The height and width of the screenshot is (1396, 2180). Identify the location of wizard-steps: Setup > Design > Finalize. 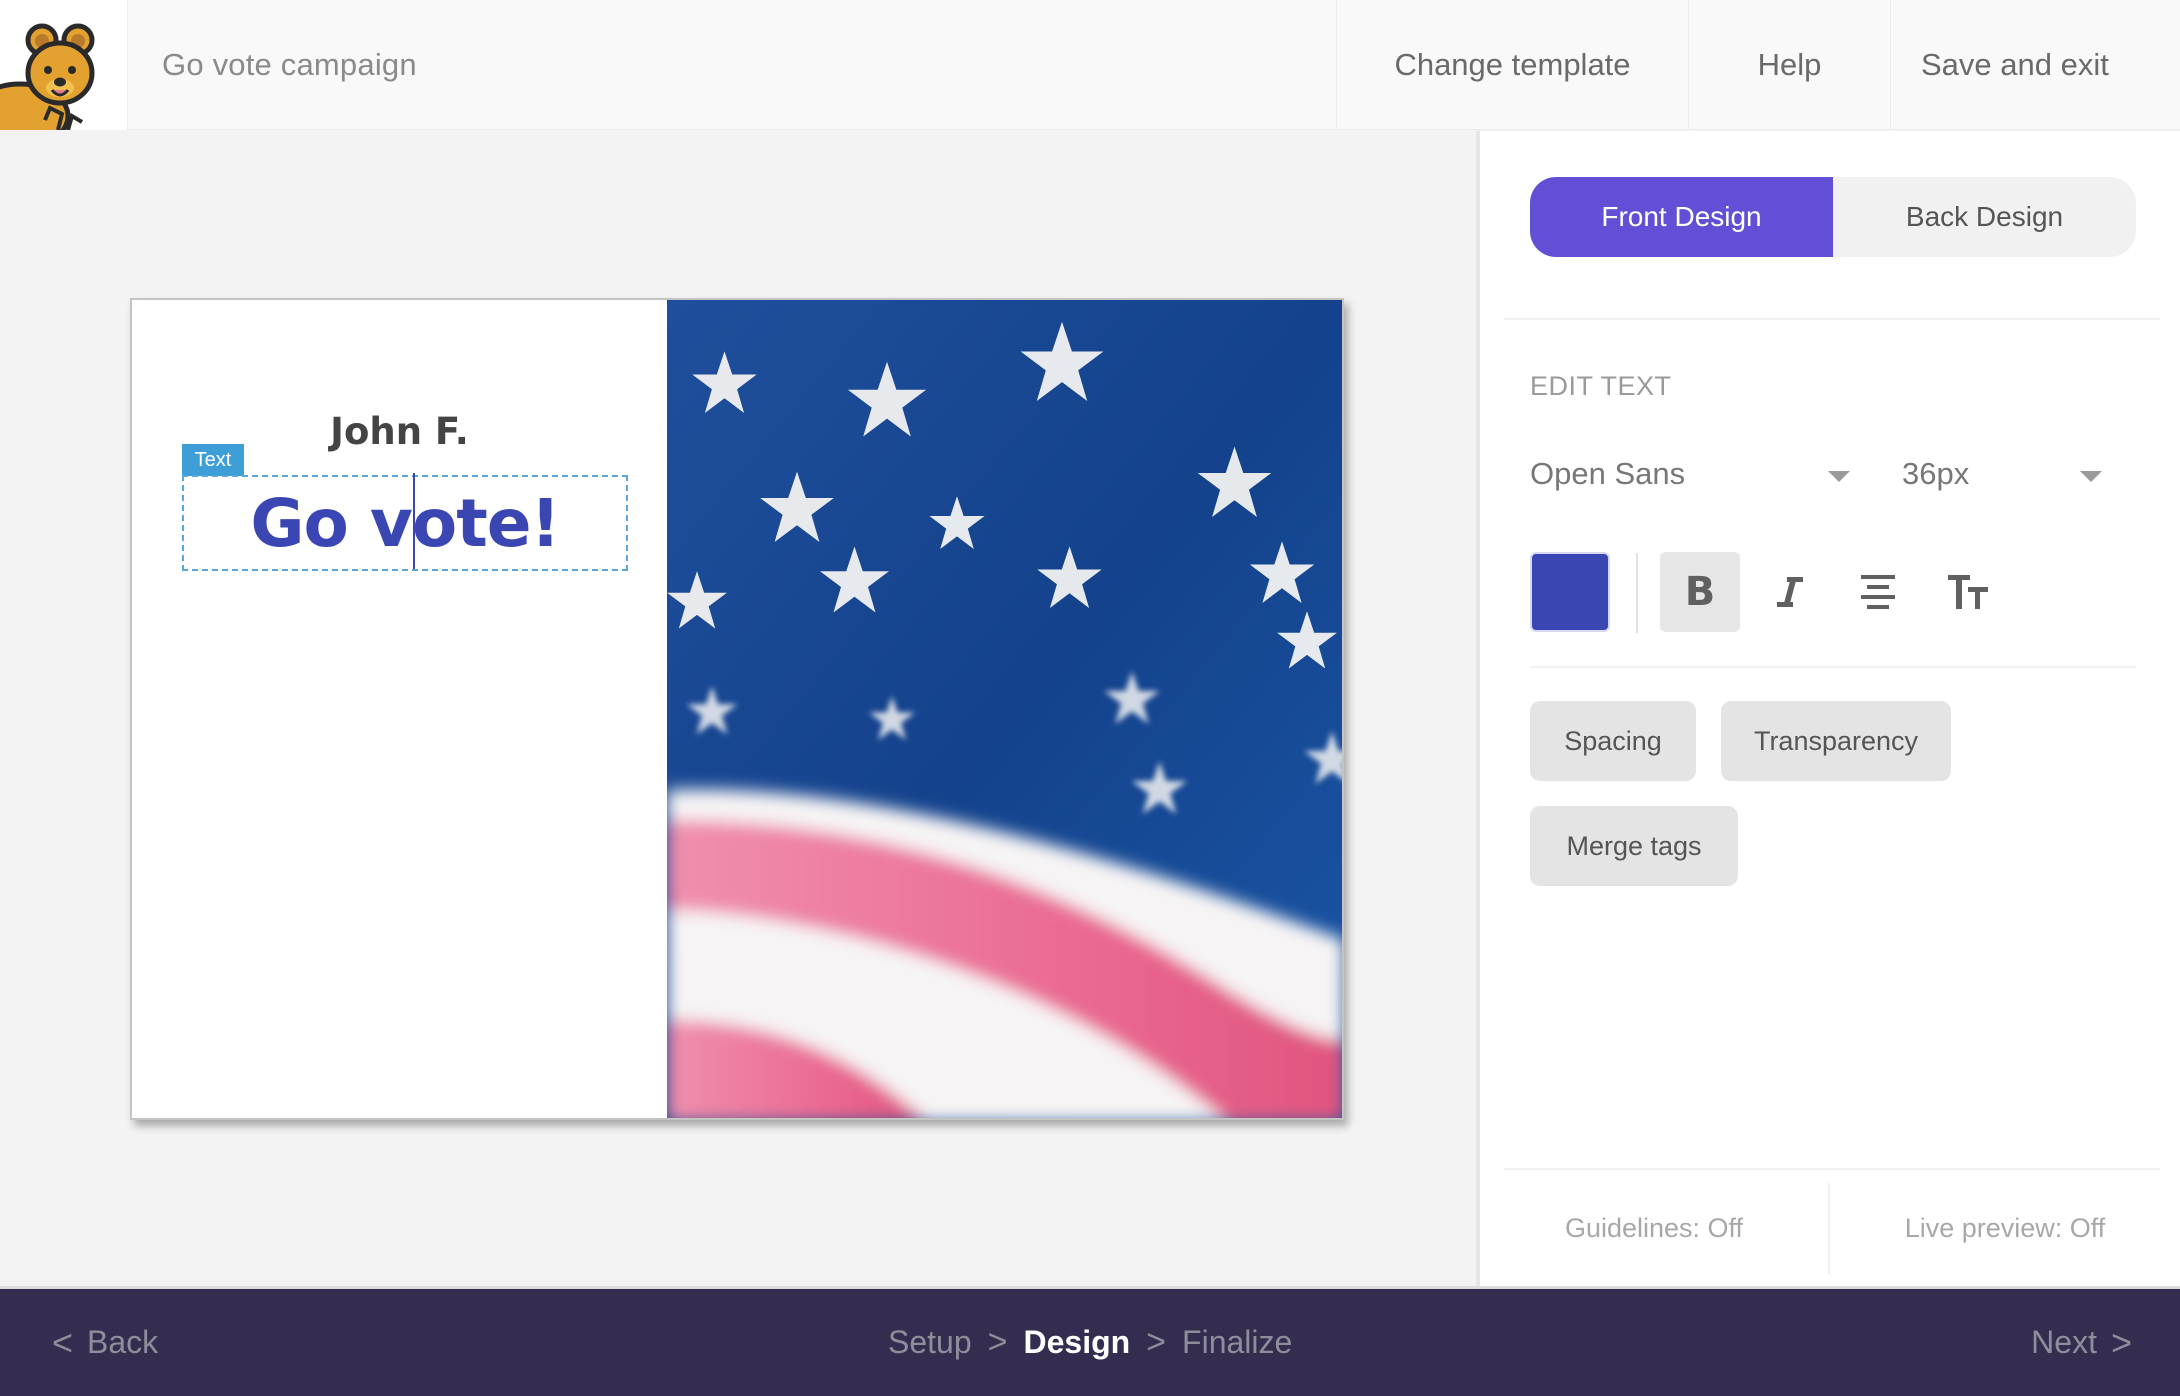
(1090, 1342).